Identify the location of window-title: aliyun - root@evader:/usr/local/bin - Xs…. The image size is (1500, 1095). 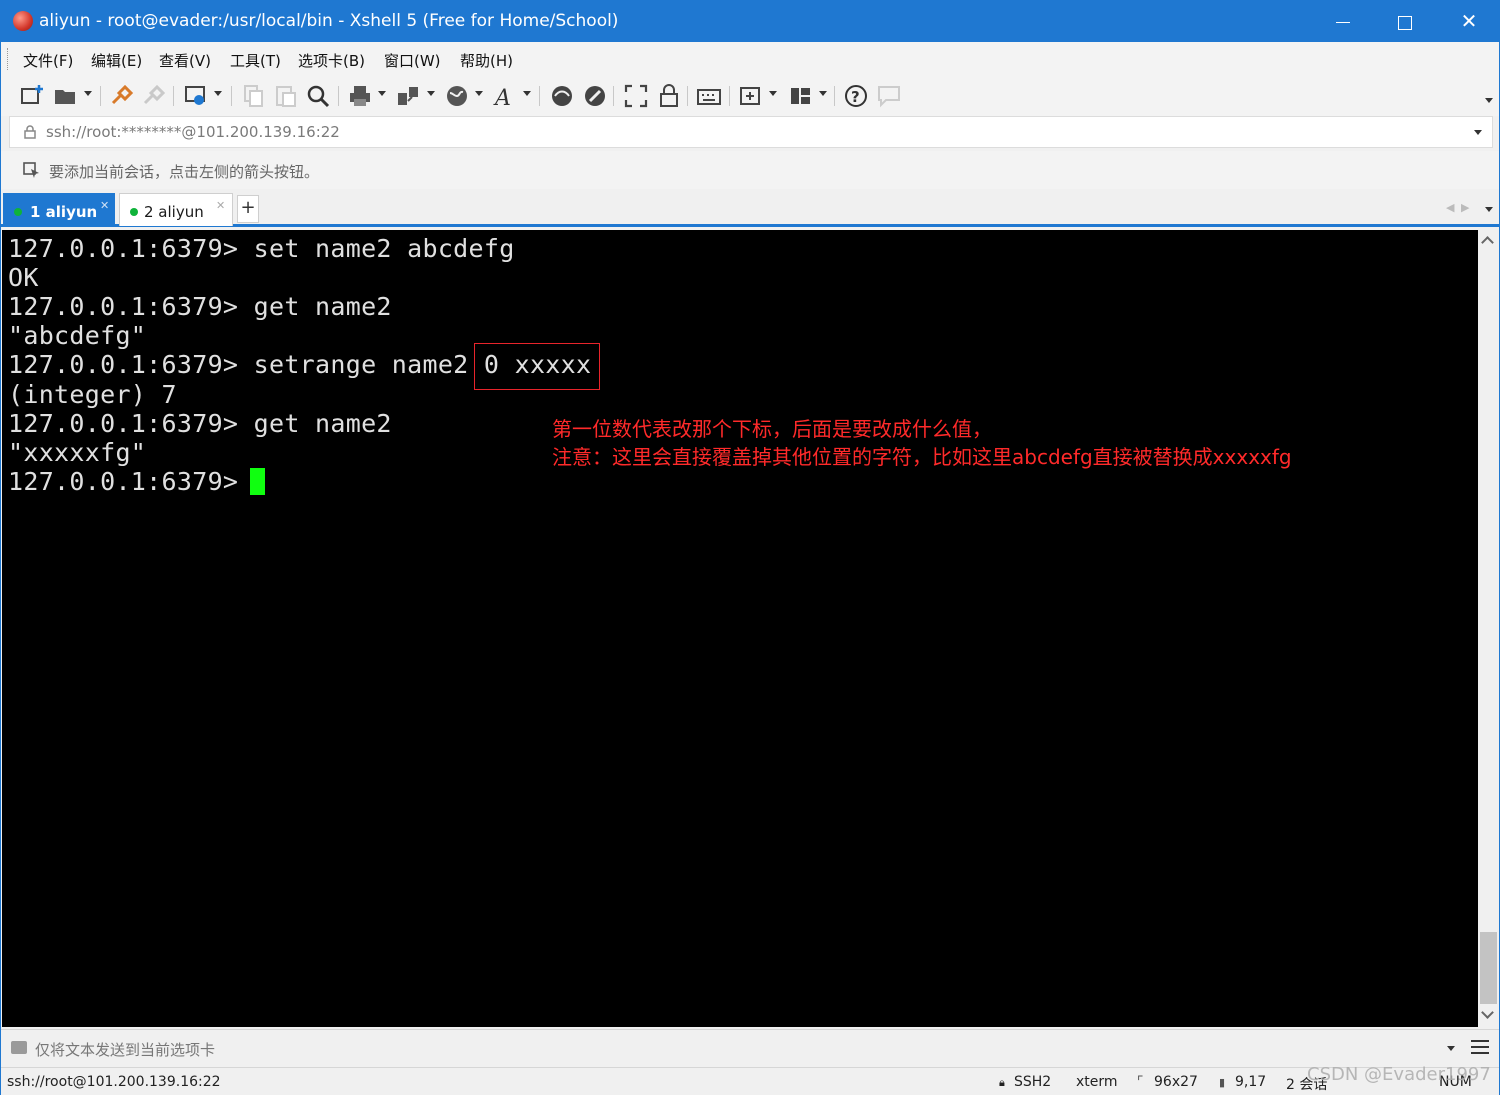
(329, 21).